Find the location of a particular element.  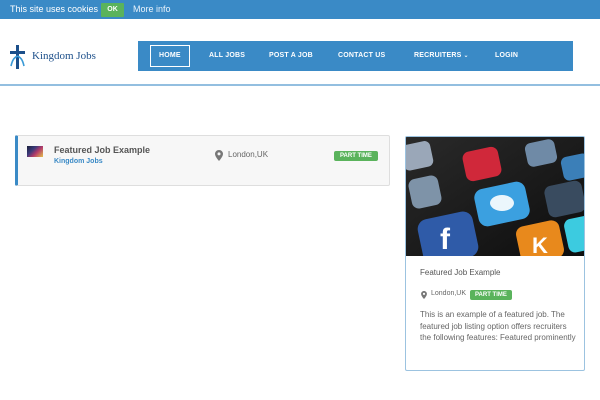

featured-job-type-badge: PART TIME is located at coordinates (491, 295).